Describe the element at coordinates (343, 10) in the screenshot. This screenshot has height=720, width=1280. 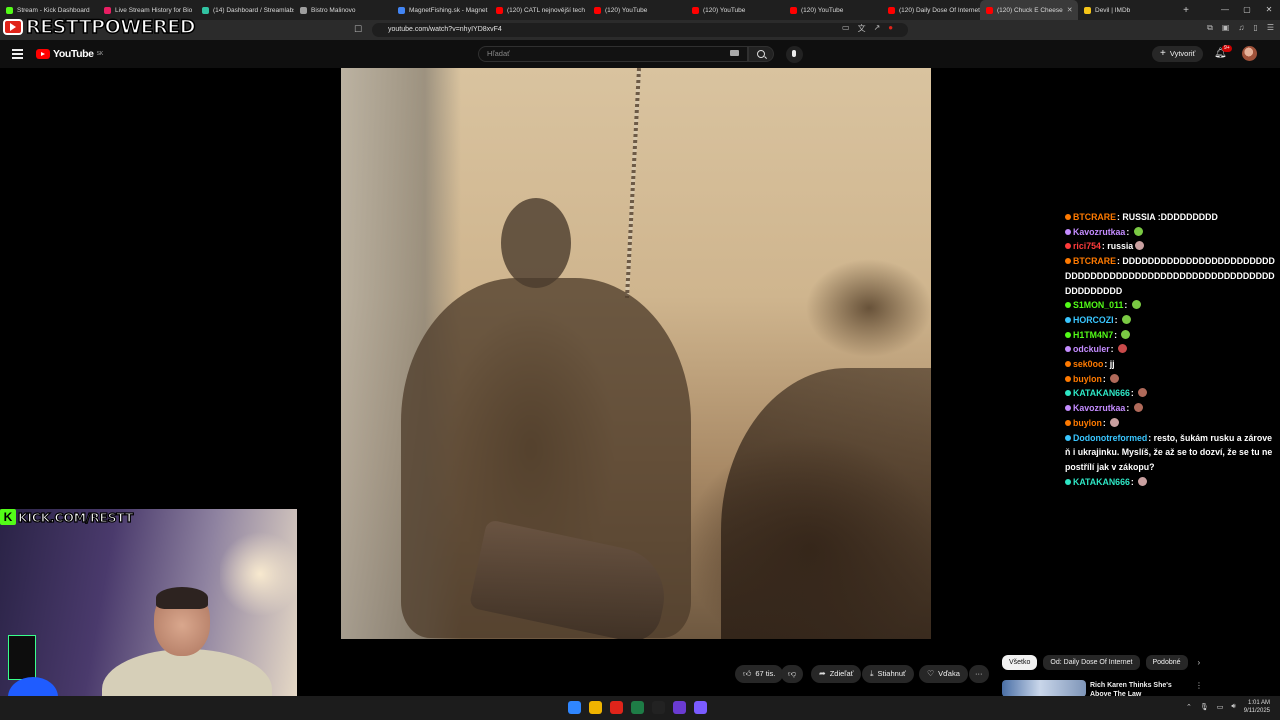
I see `browser-tab: Bistro Malinovo` at that location.